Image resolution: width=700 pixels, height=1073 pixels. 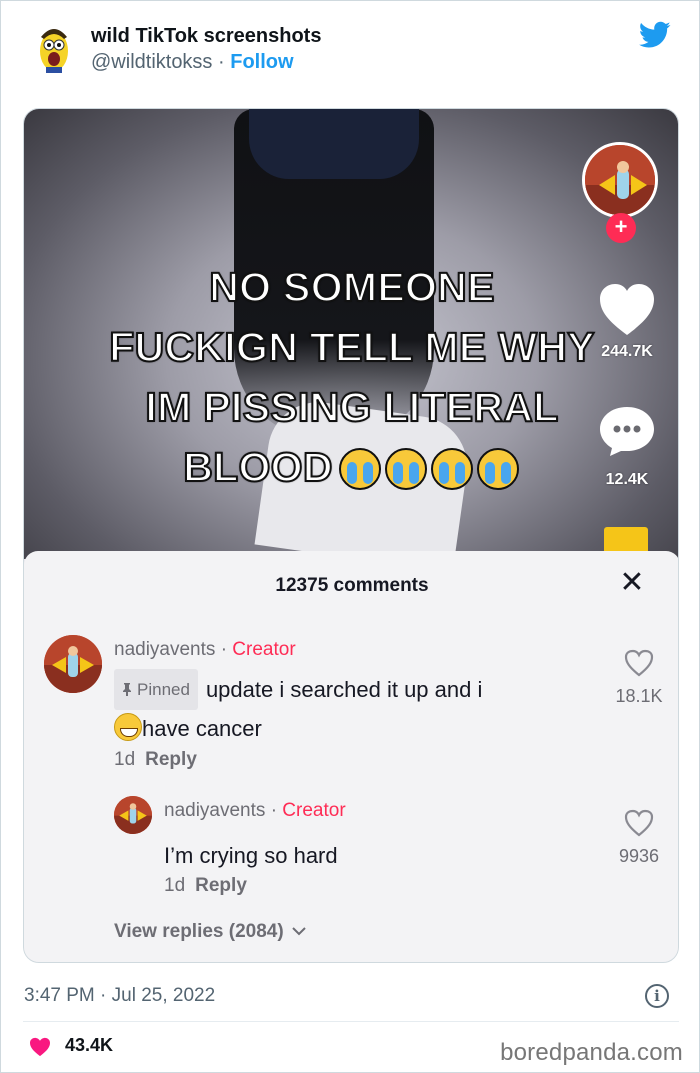 What do you see at coordinates (202, 728) in the screenshot?
I see `pinned-comment-text-2: have cancer` at bounding box center [202, 728].